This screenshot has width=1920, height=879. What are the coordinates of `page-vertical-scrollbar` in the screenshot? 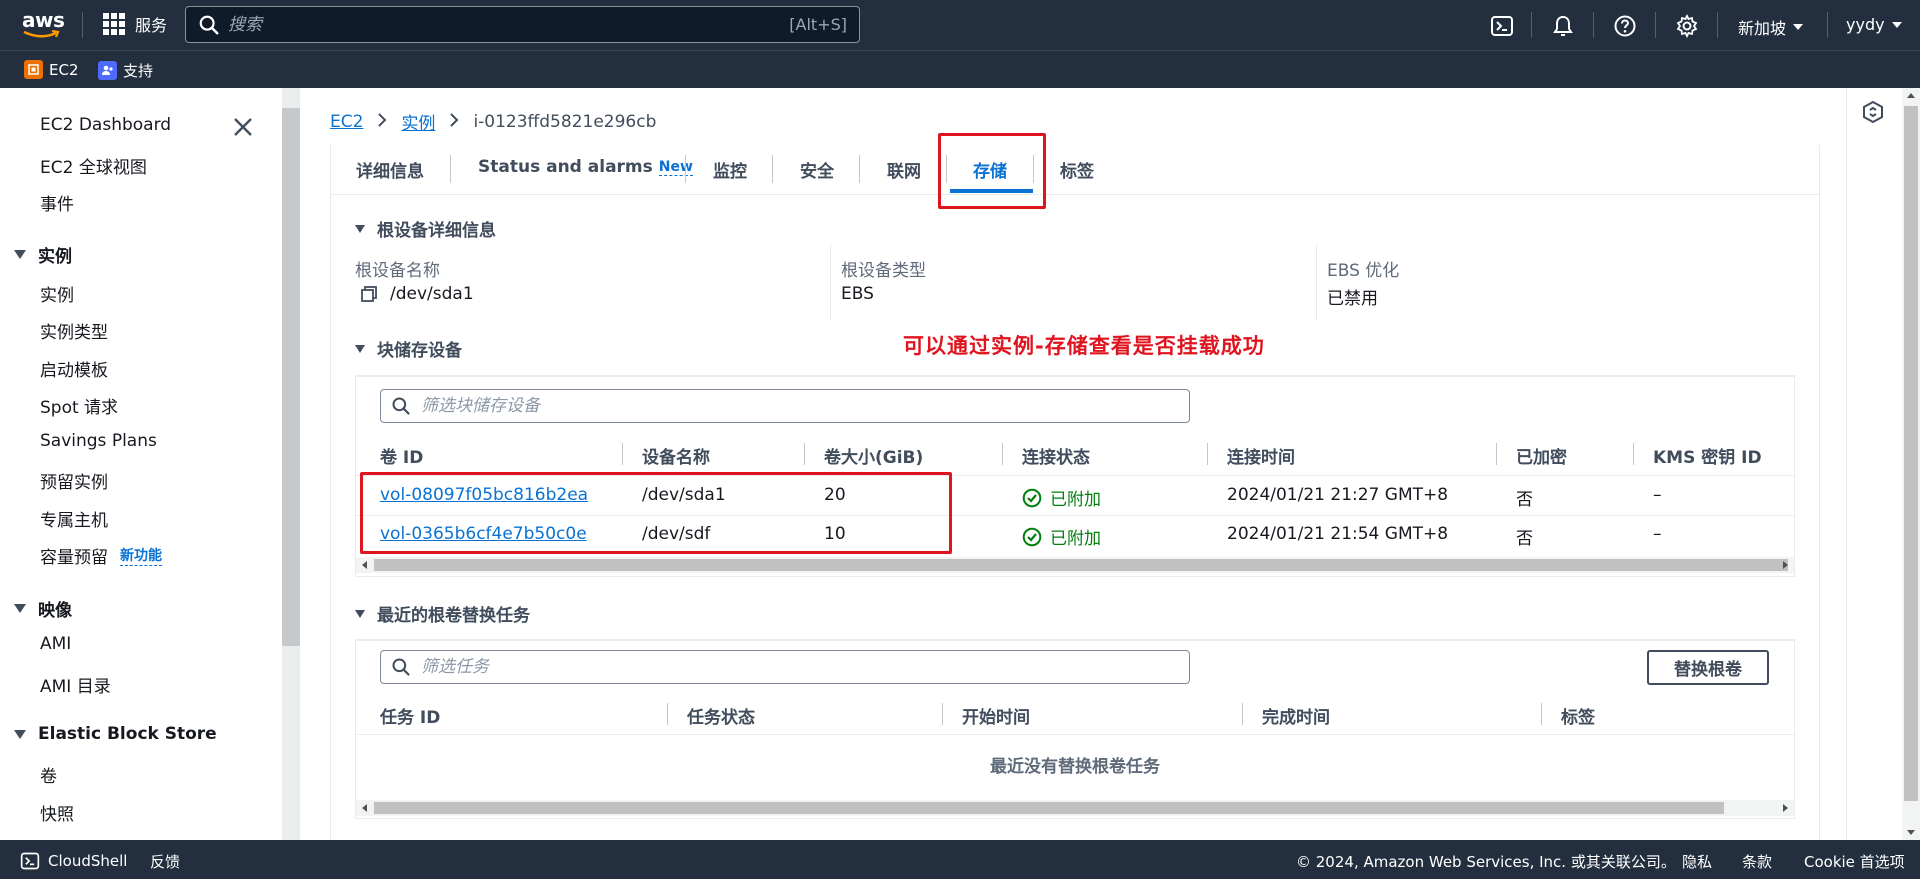 It's located at (1911, 464).